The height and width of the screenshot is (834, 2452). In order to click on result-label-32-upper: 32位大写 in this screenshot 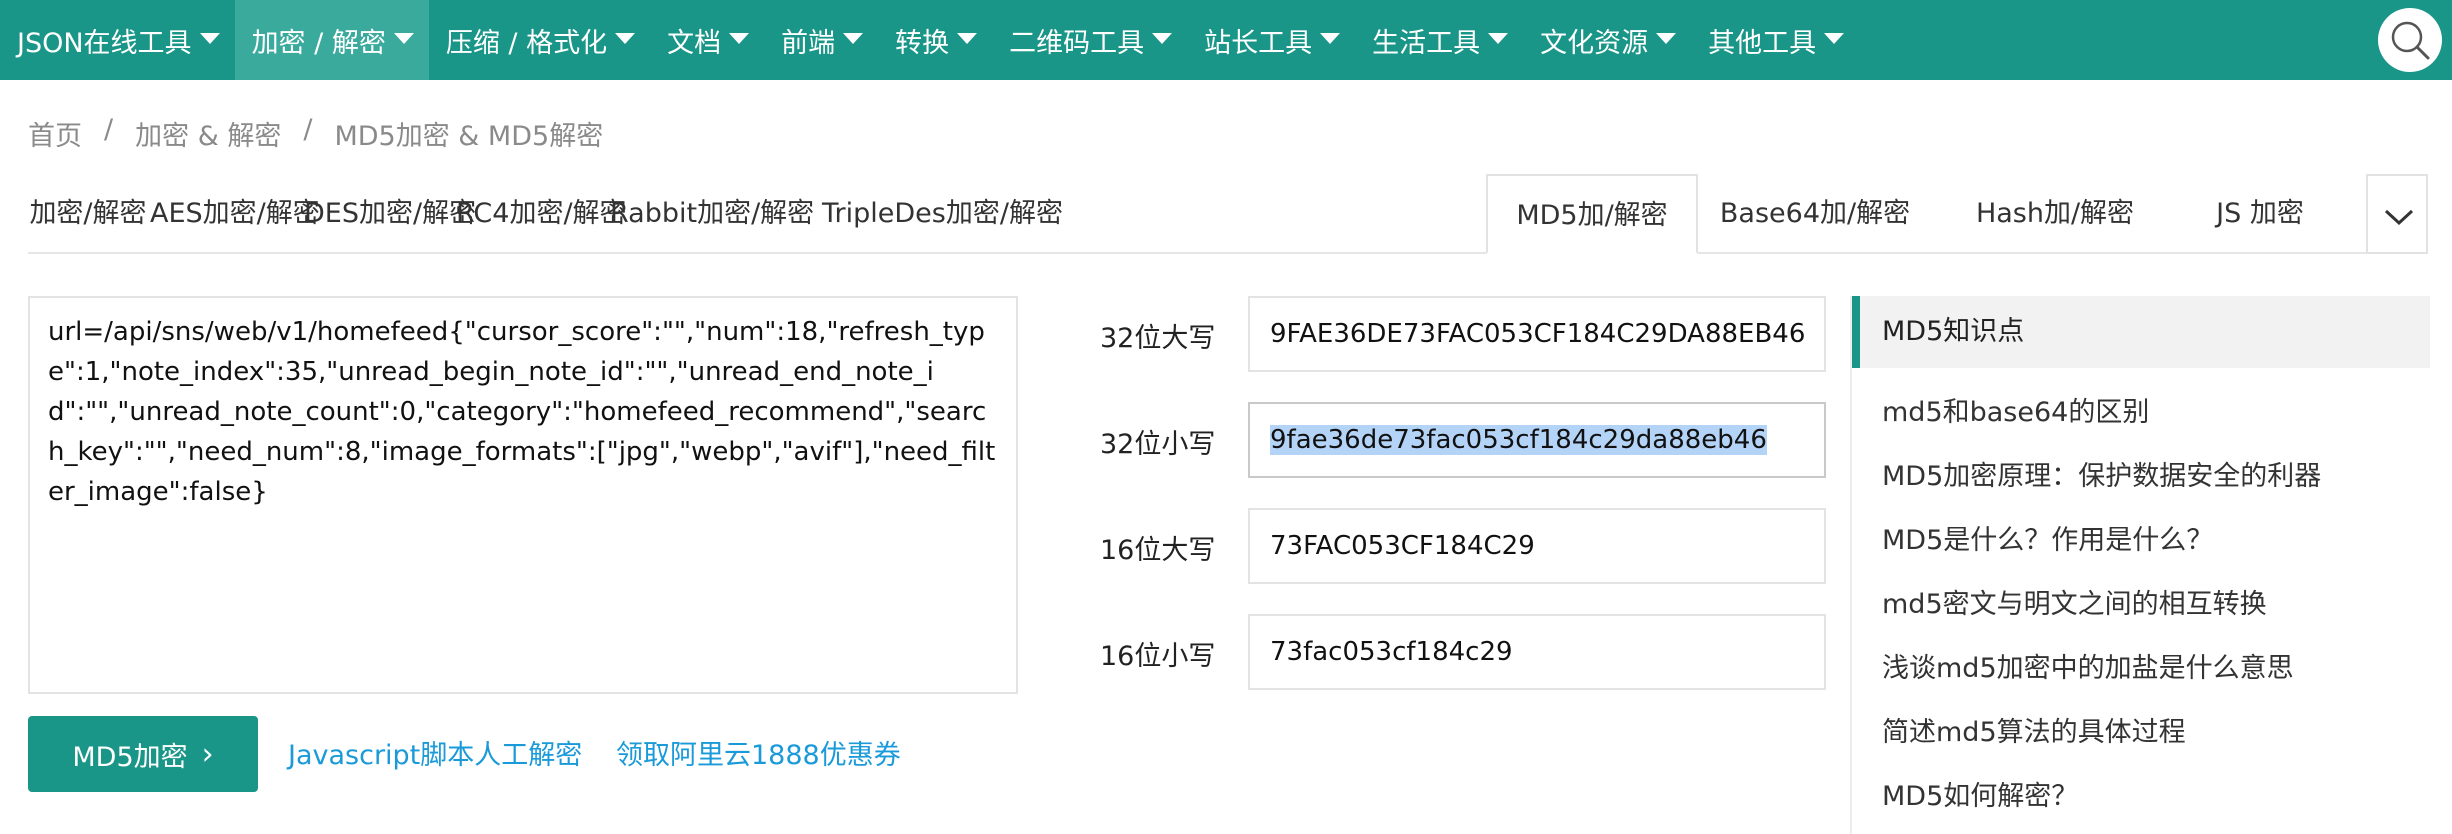, I will do `click(1158, 338)`.